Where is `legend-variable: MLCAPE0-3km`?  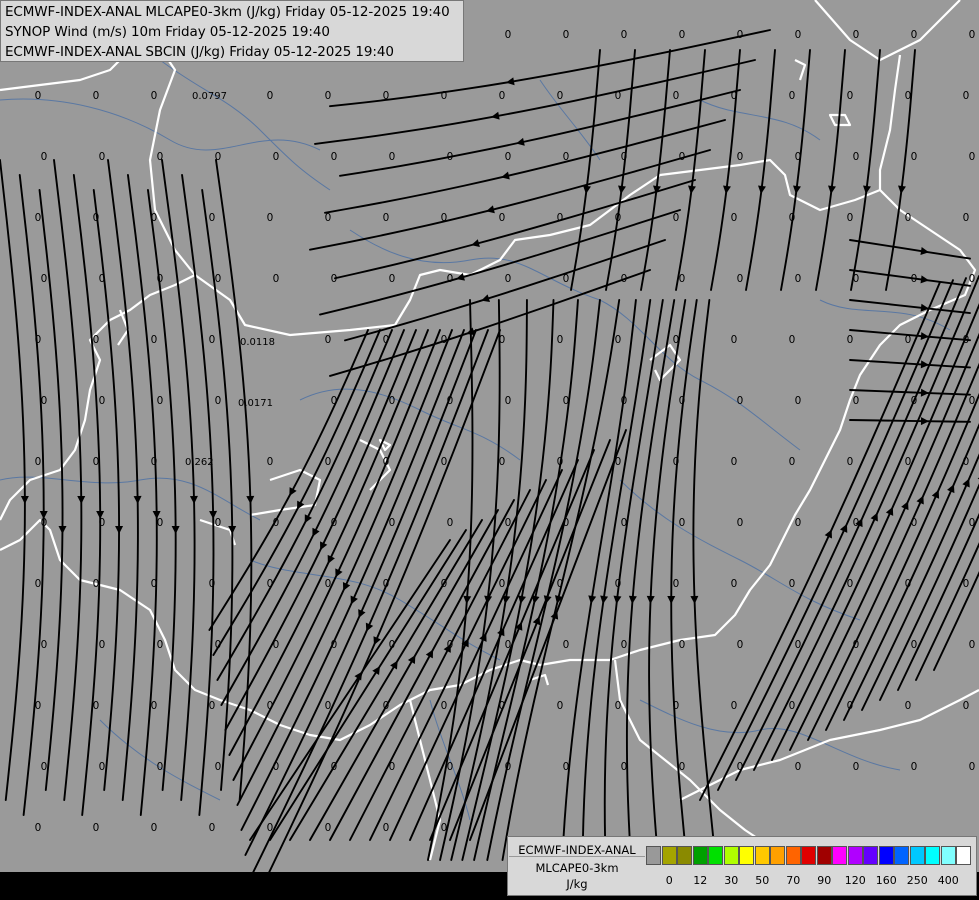 legend-variable: MLCAPE0-3km is located at coordinates (577, 868).